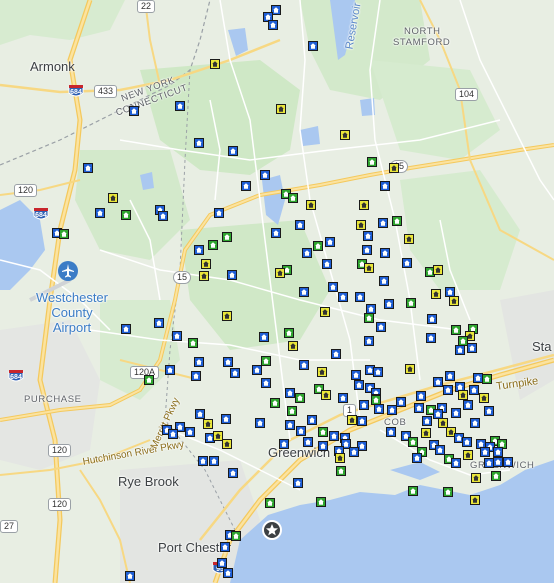 This screenshot has height=583, width=554. I want to click on star-poi-icon, so click(272, 530).